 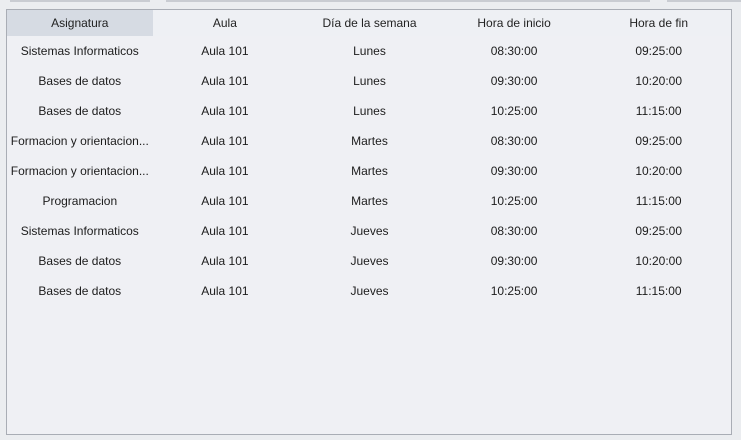 I want to click on column-header-dia: Día de la semana, so click(x=369, y=23).